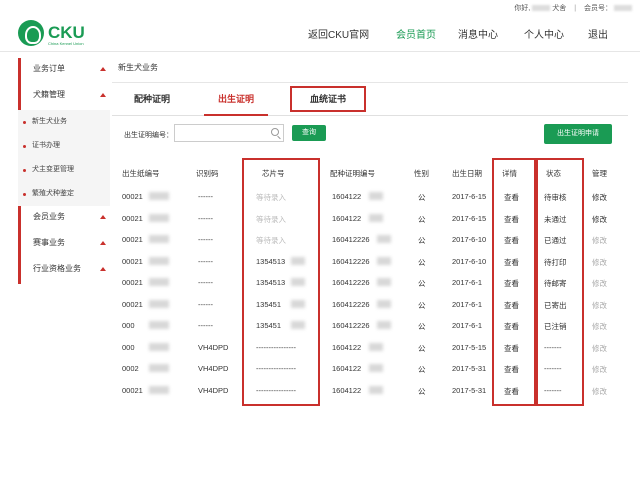  Describe the element at coordinates (469, 390) in the screenshot. I see `cell-birth-date: 2017-5-31` at that location.